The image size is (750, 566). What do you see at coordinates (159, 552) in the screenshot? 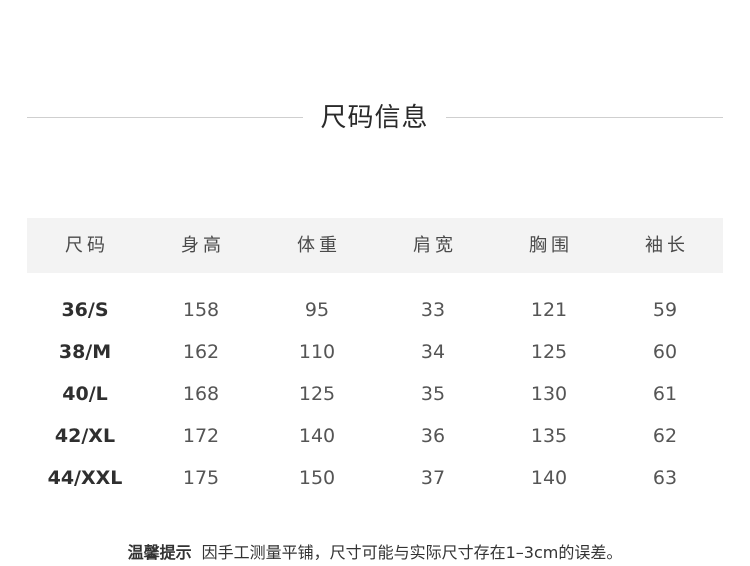
I see `tip-label: 温馨提示` at bounding box center [159, 552].